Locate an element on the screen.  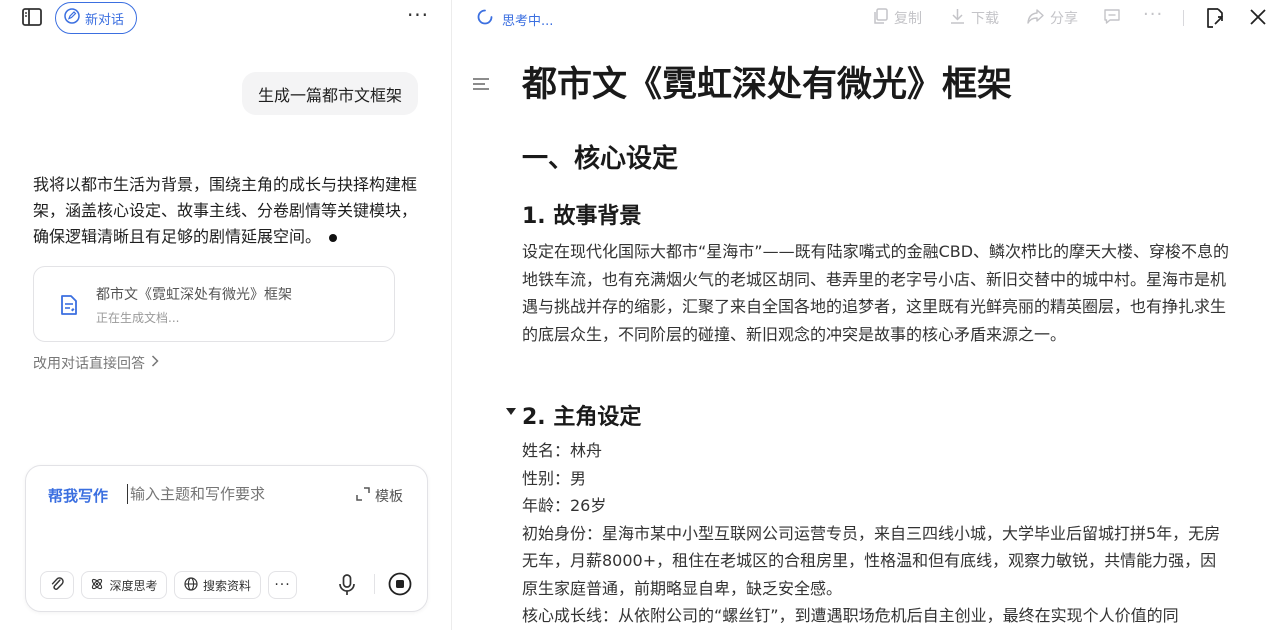
deep-think-button: 深度思考 is located at coordinates (124, 585).